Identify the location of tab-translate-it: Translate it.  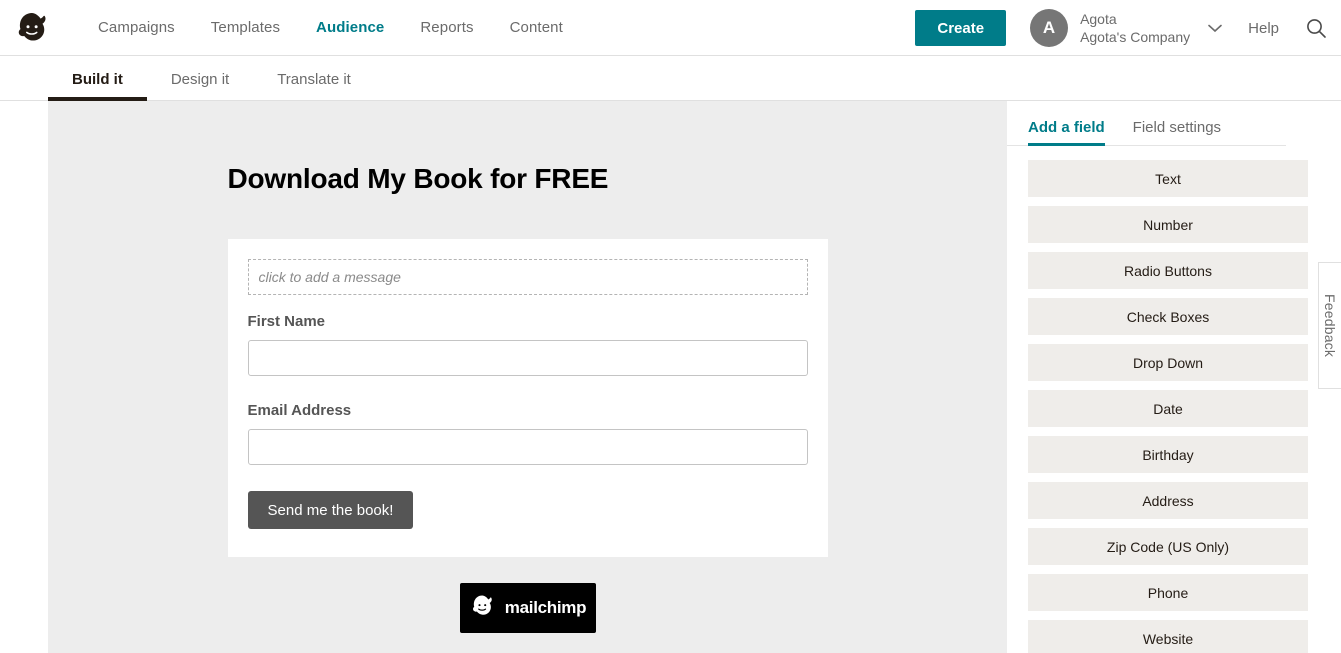
(314, 85).